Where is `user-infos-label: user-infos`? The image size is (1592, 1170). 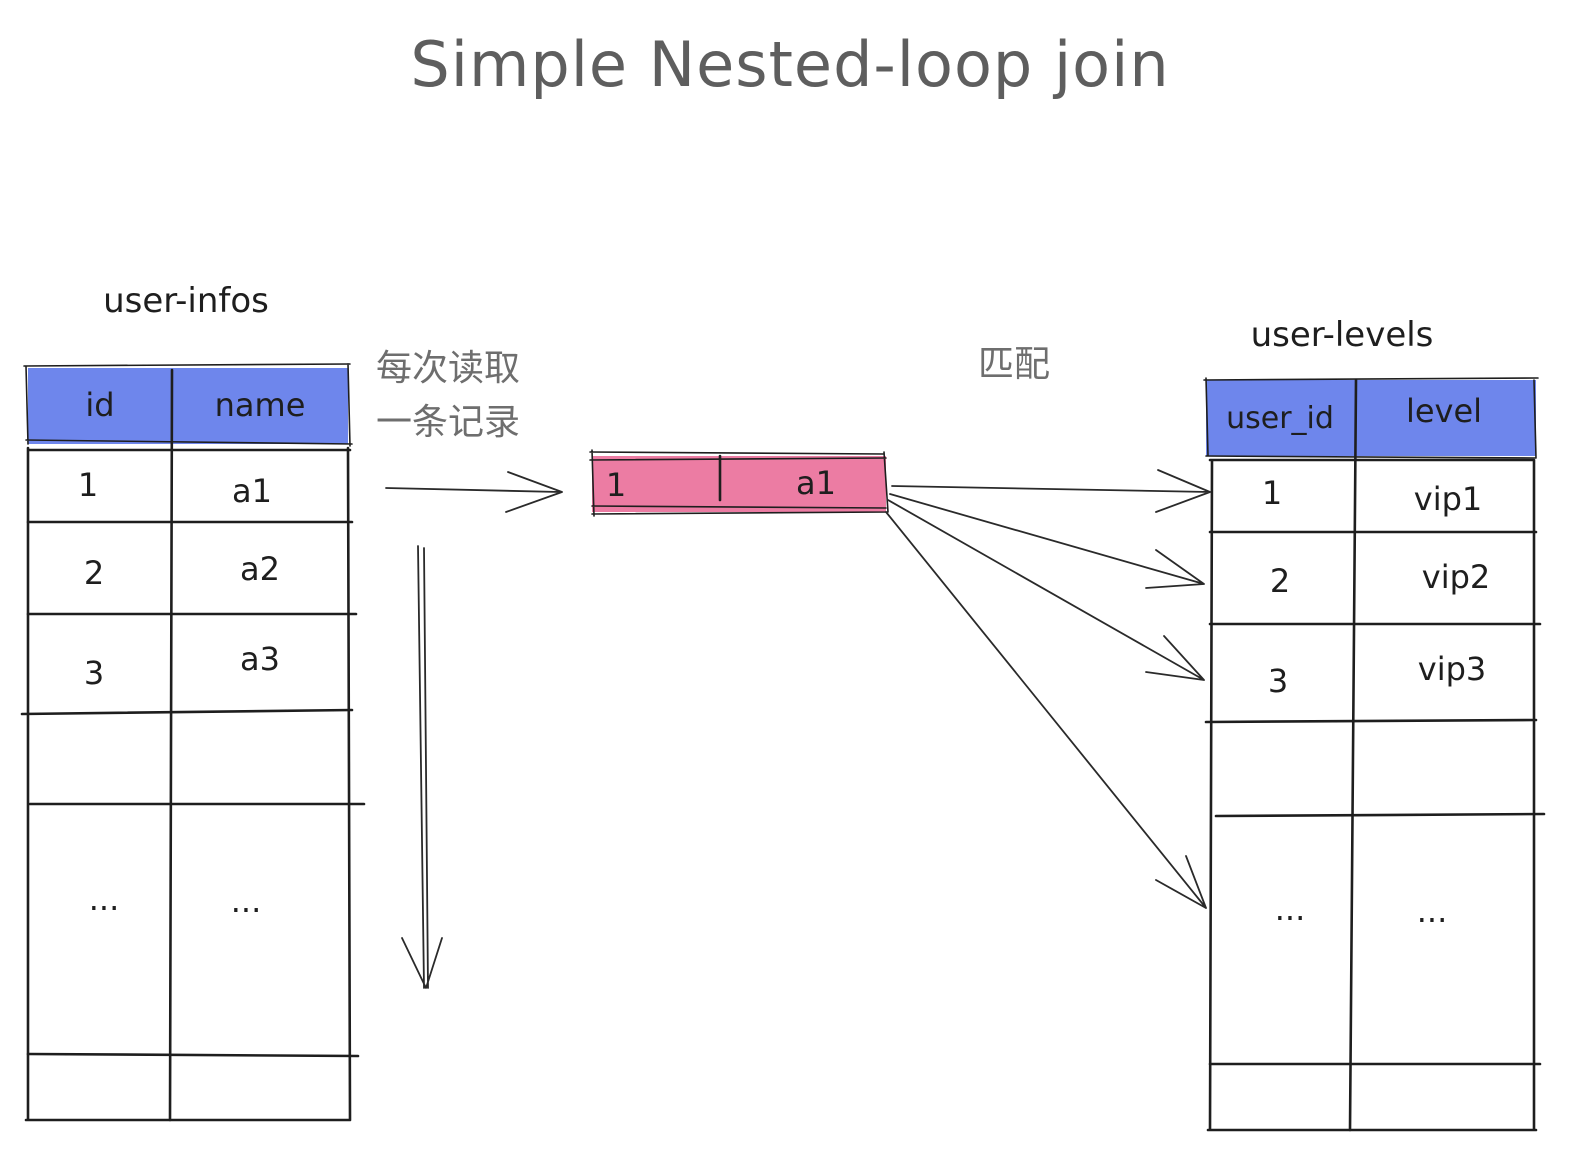
user-infos-label: user-infos is located at coordinates (186, 301).